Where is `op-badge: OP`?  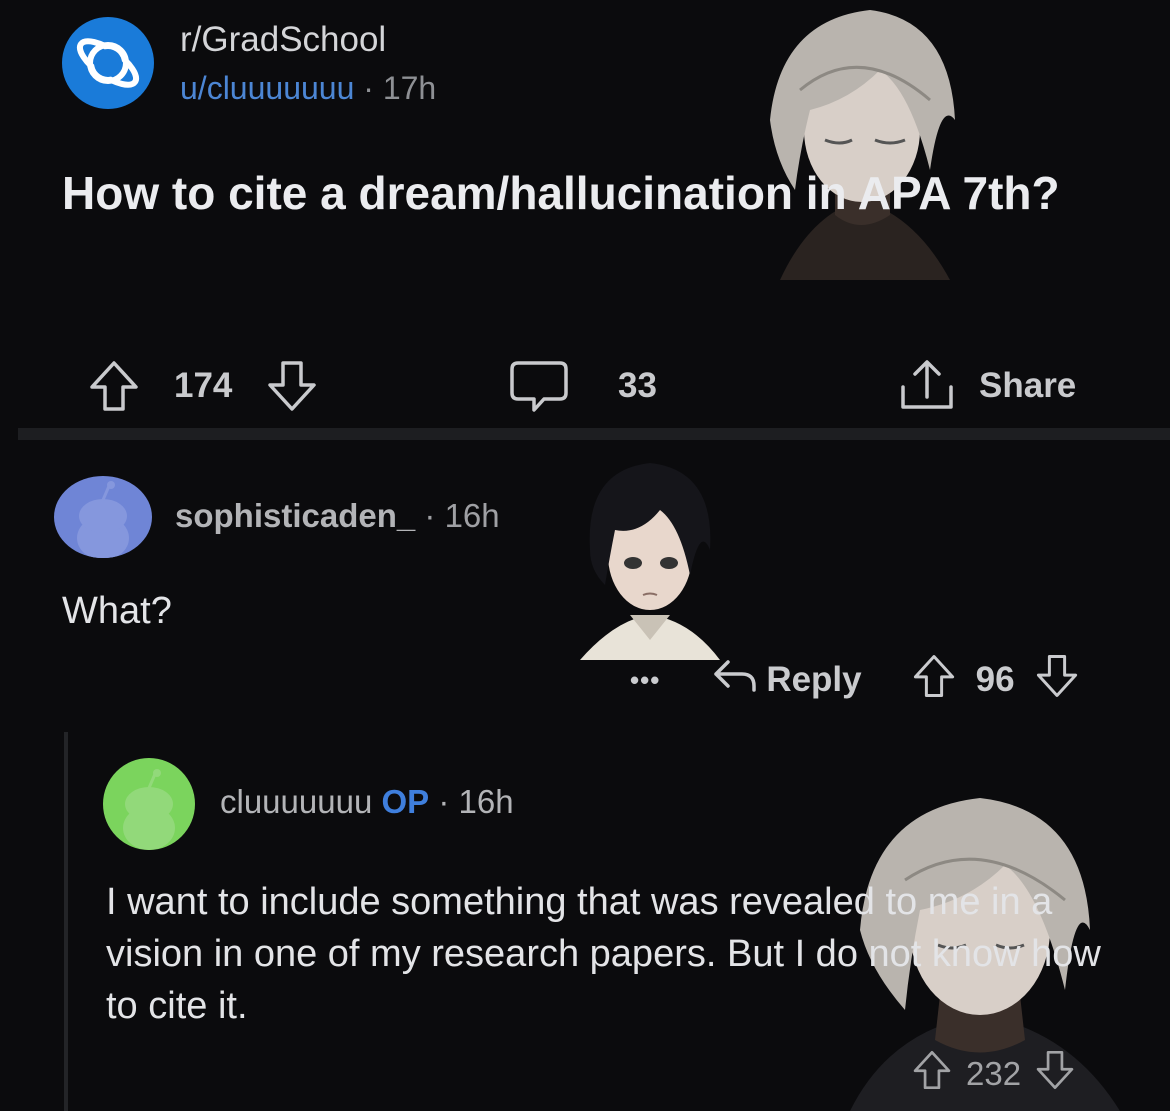
op-badge: OP is located at coordinates (405, 801).